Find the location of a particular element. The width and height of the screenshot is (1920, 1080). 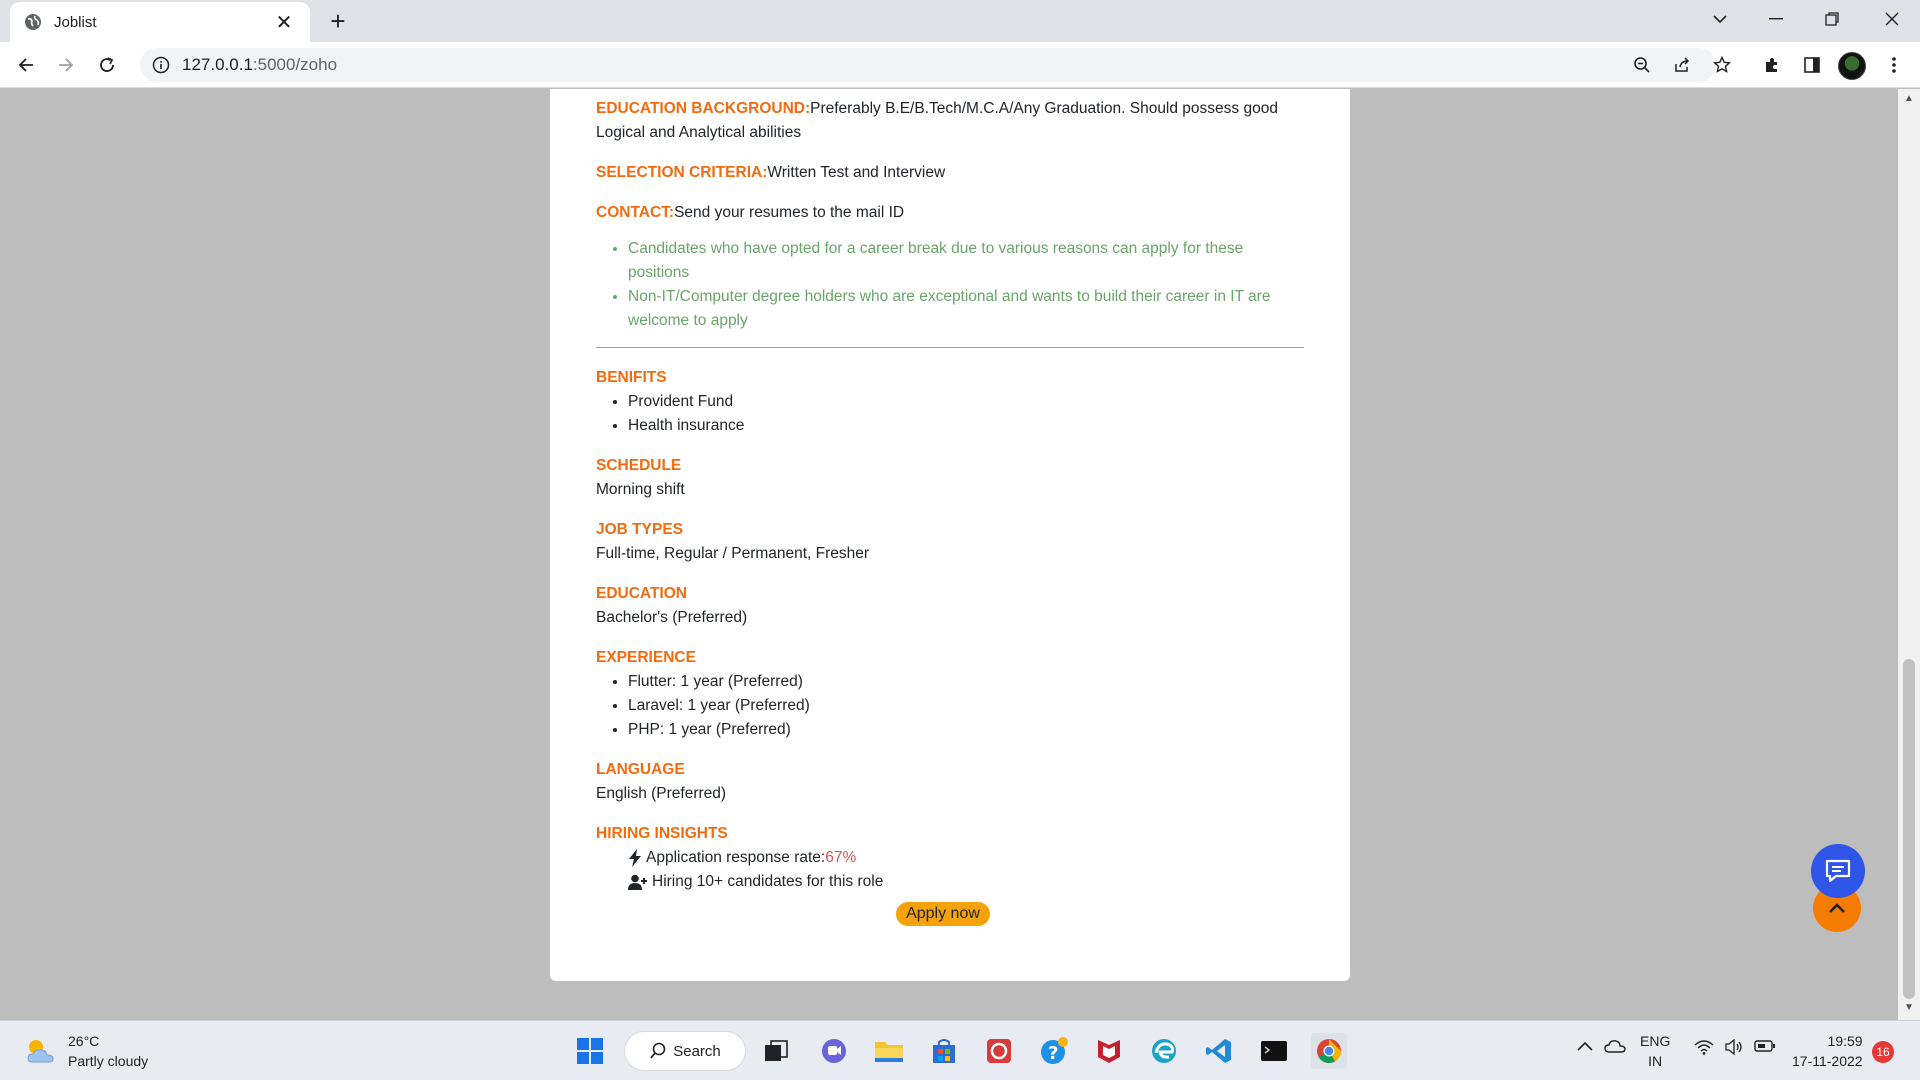

vertical-scrollbar: ▲ ▼ is located at coordinates (1909, 554).